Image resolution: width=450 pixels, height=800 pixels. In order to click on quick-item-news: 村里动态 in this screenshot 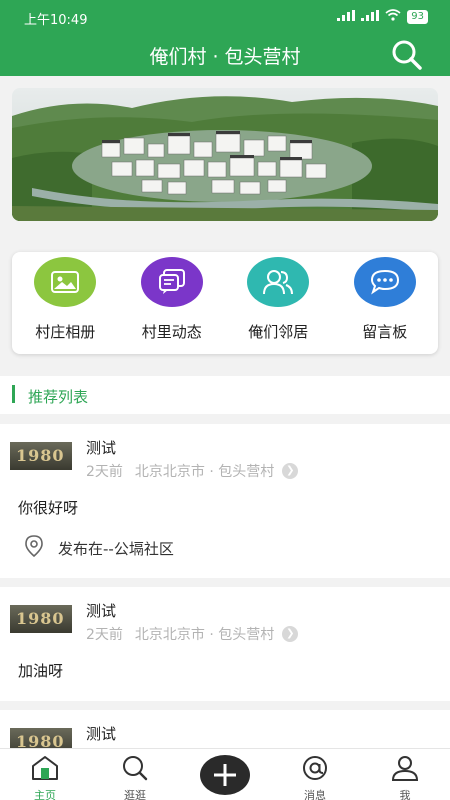, I will do `click(172, 303)`.